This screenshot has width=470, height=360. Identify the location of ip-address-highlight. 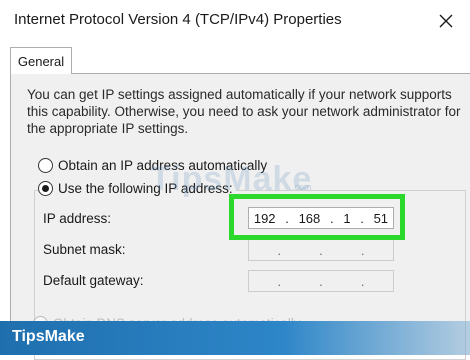
(317, 217).